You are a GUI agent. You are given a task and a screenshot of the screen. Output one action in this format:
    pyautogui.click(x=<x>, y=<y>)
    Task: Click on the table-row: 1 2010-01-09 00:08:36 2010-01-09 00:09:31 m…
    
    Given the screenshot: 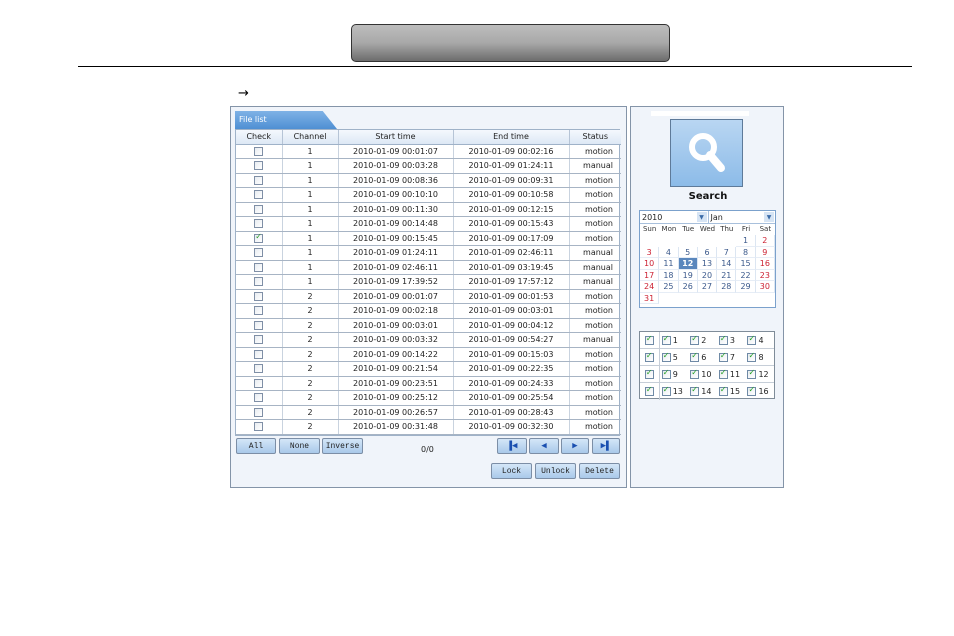 What is the action you would take?
    pyautogui.click(x=428, y=180)
    